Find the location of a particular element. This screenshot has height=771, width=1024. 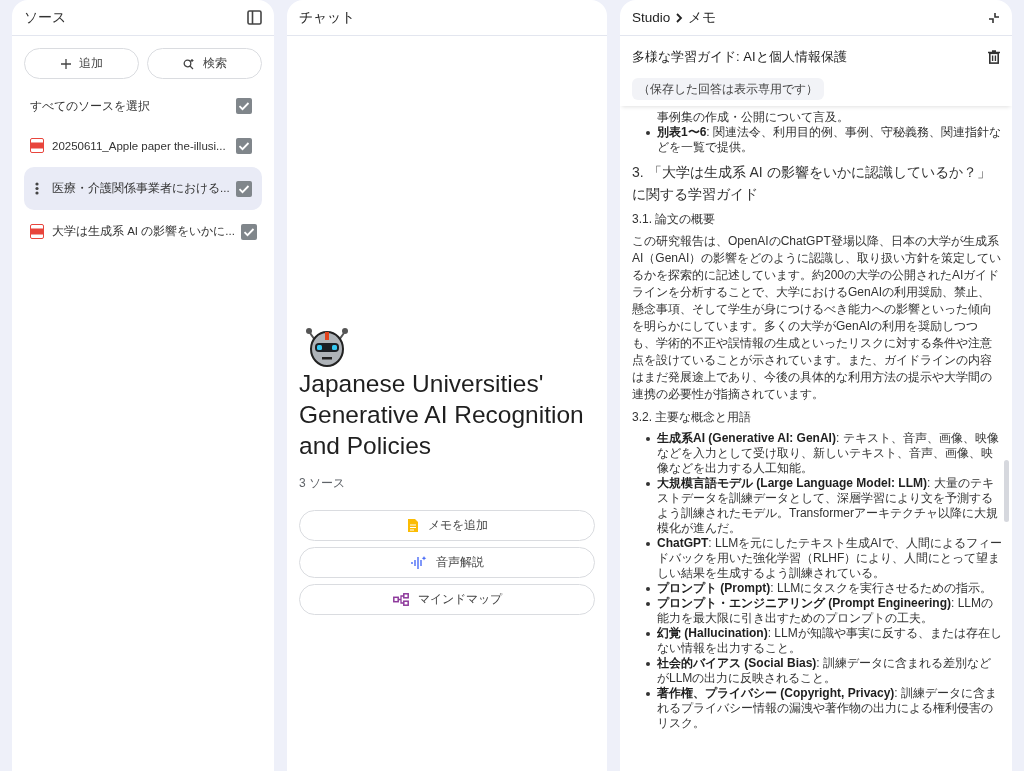

list-item-text: プロンプト・エンジニアリング (Prompt Engineering): LLMの能力を最大限に引き出すためのプロンプトの工夫。 is located at coordinates (825, 611).